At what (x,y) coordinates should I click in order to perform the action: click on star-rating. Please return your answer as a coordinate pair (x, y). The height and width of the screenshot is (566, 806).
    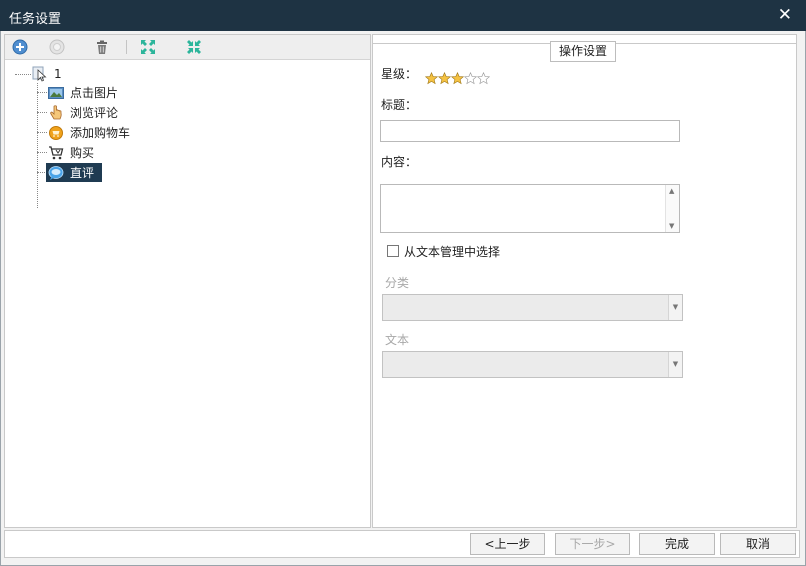
    Looking at the image, I should click on (457, 78).